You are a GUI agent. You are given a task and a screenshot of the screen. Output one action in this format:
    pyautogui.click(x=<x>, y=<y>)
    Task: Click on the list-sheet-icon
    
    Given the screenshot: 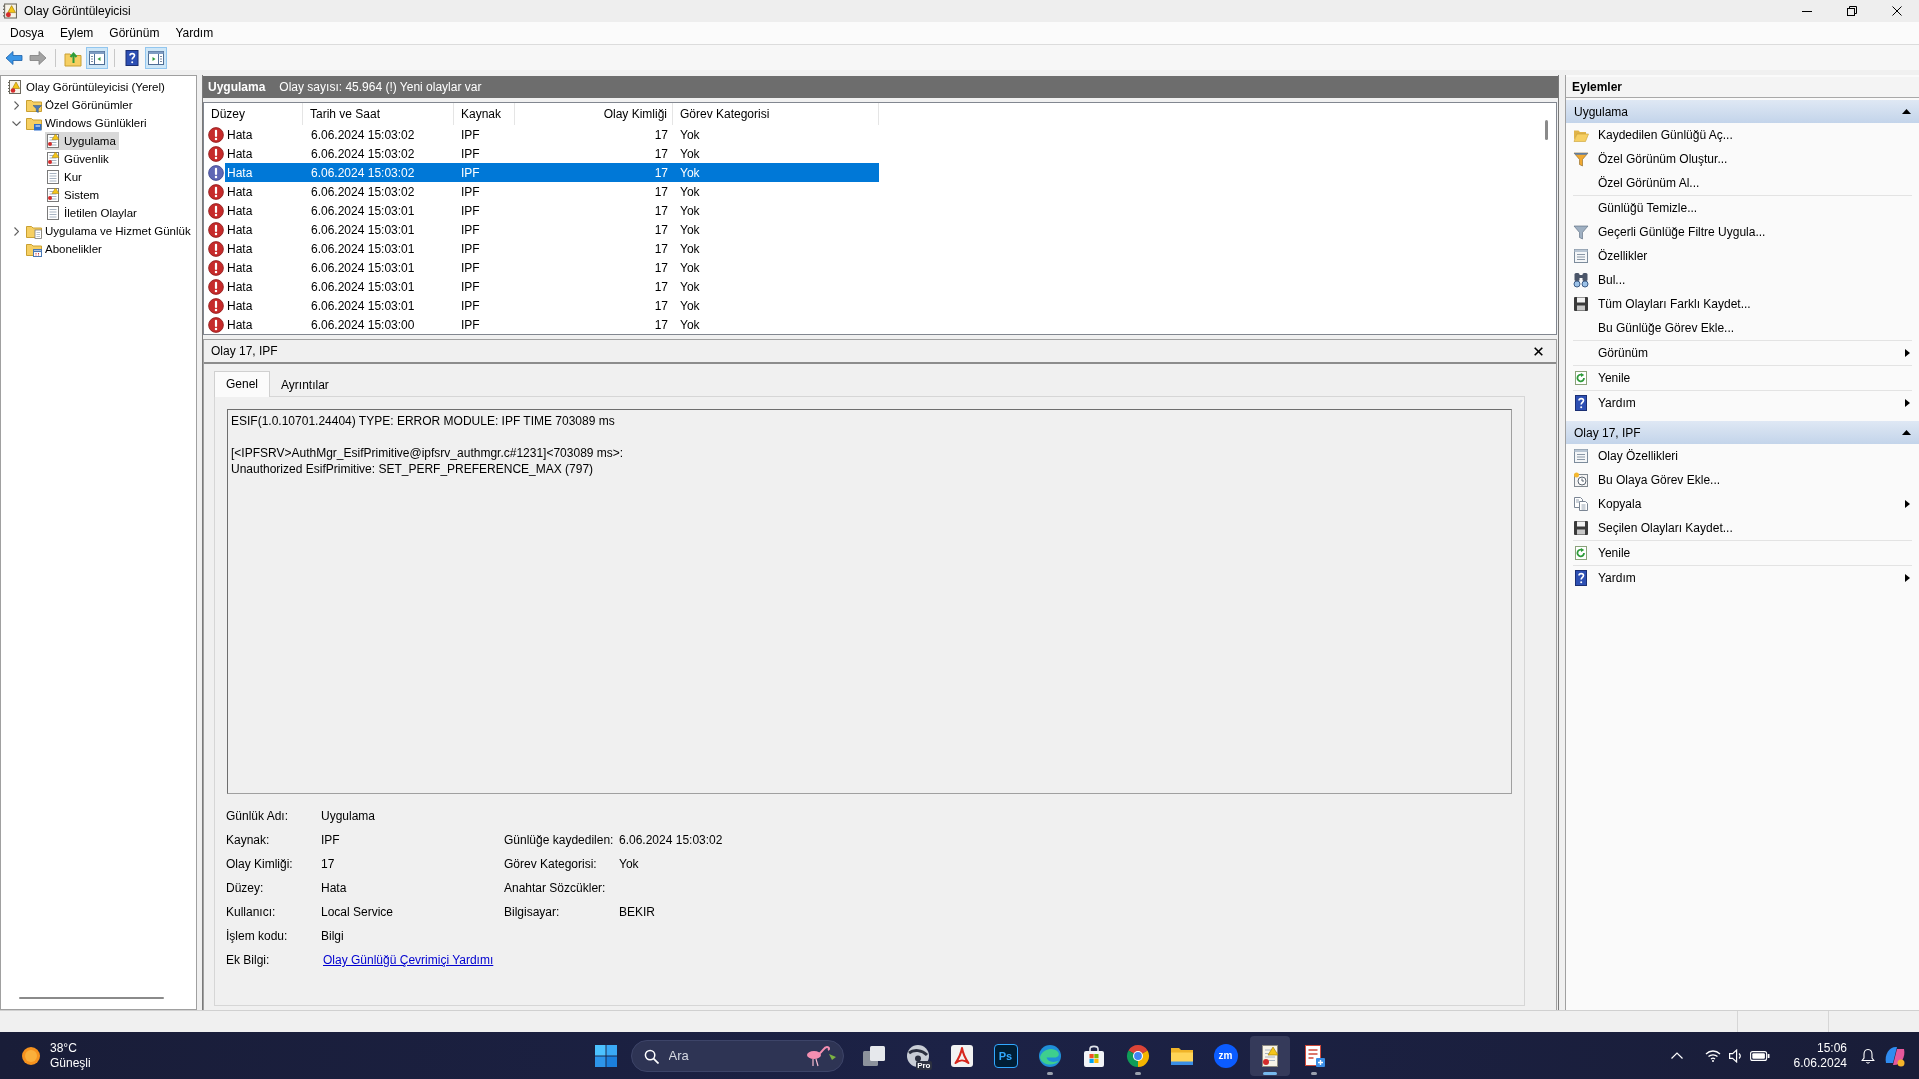 What is the action you would take?
    pyautogui.click(x=1581, y=256)
    